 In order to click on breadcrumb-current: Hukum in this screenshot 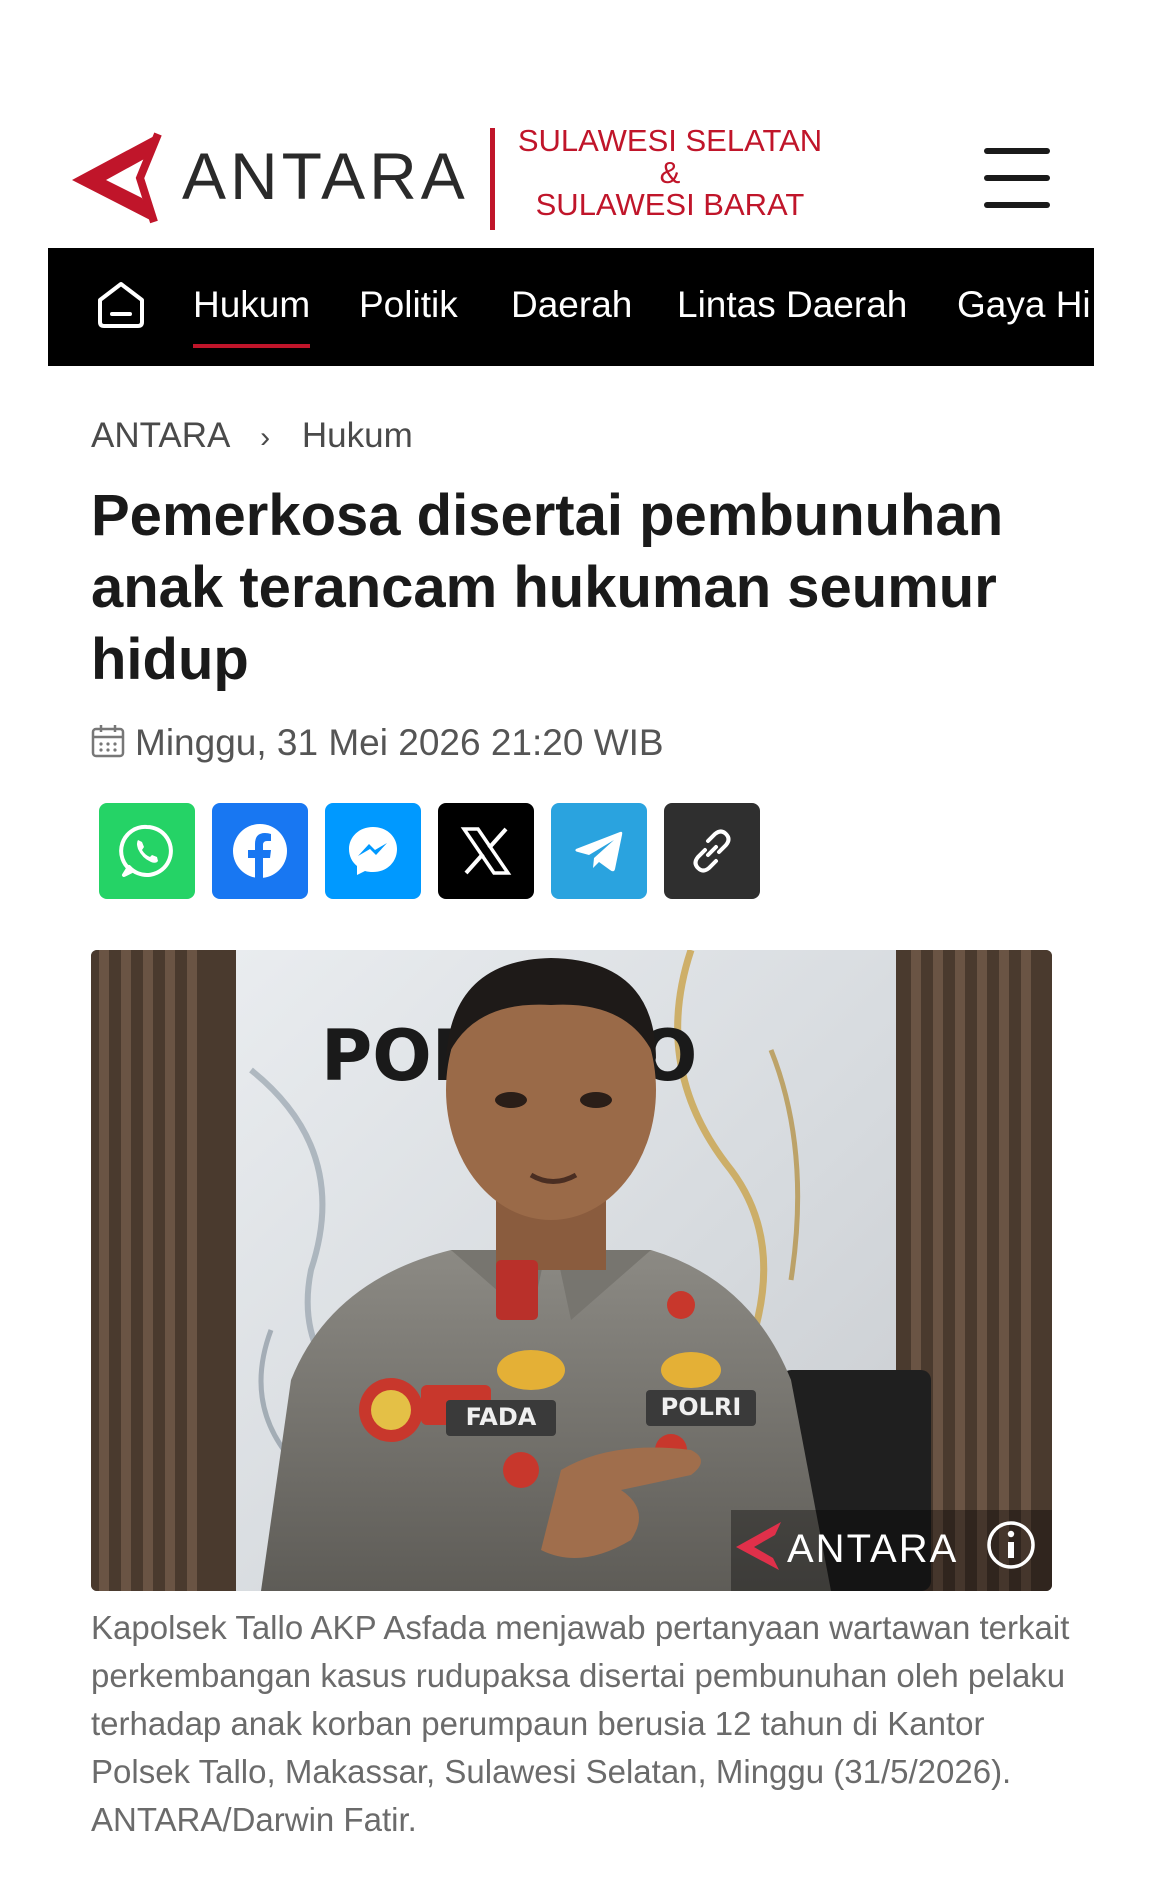, I will do `click(357, 435)`.